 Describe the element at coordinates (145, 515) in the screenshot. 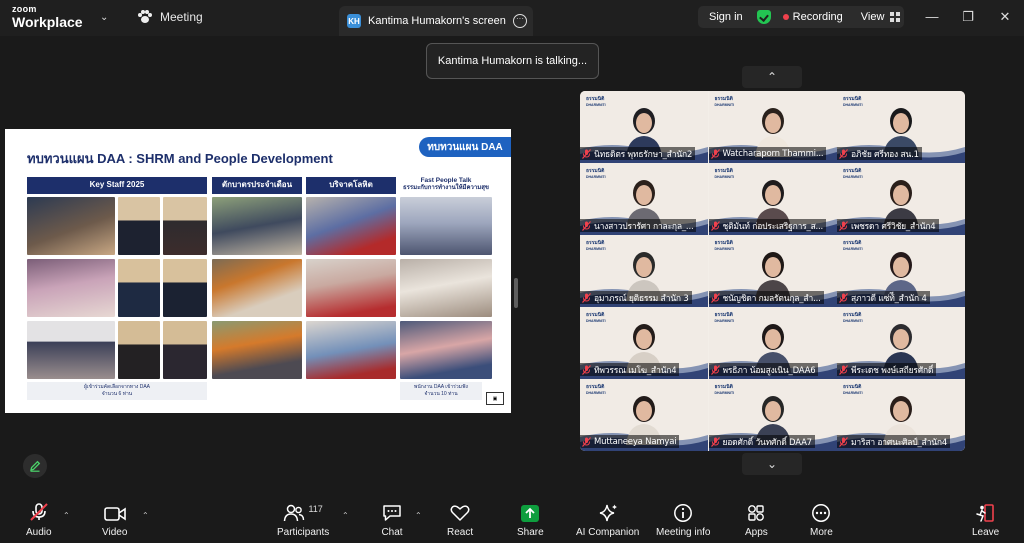

I see `video-options-caret-icon: ⌃` at that location.